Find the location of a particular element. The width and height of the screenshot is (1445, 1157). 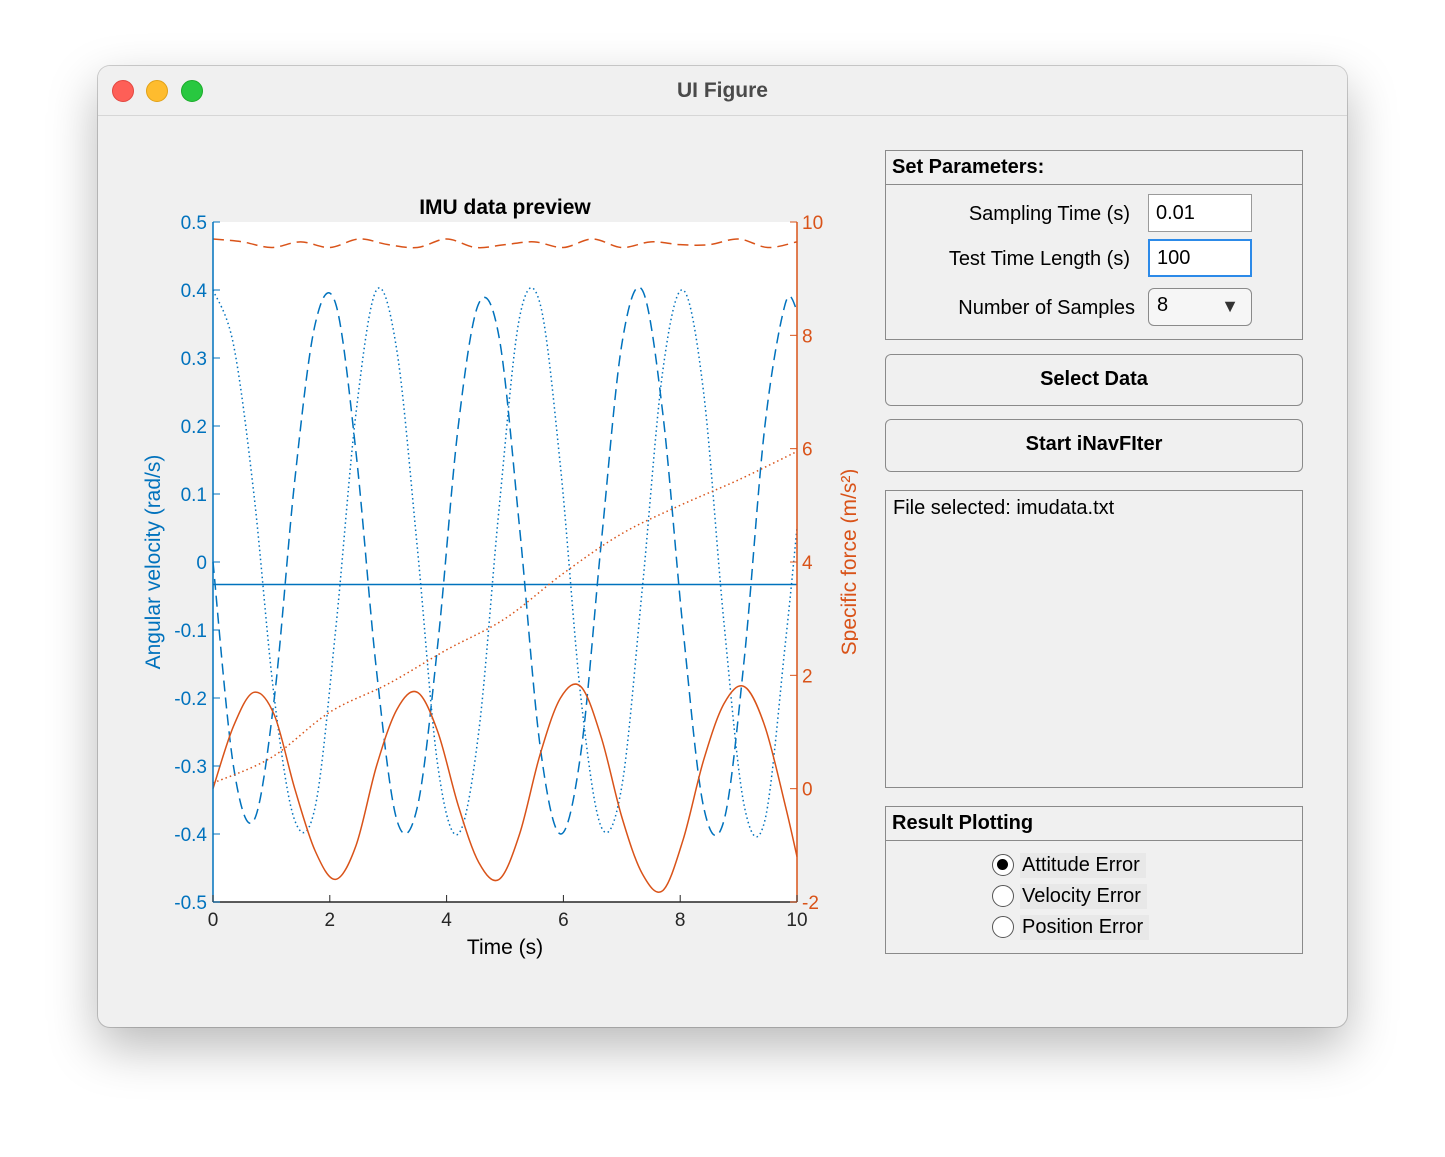

right-y-tick-label: 10 is located at coordinates (812, 223).